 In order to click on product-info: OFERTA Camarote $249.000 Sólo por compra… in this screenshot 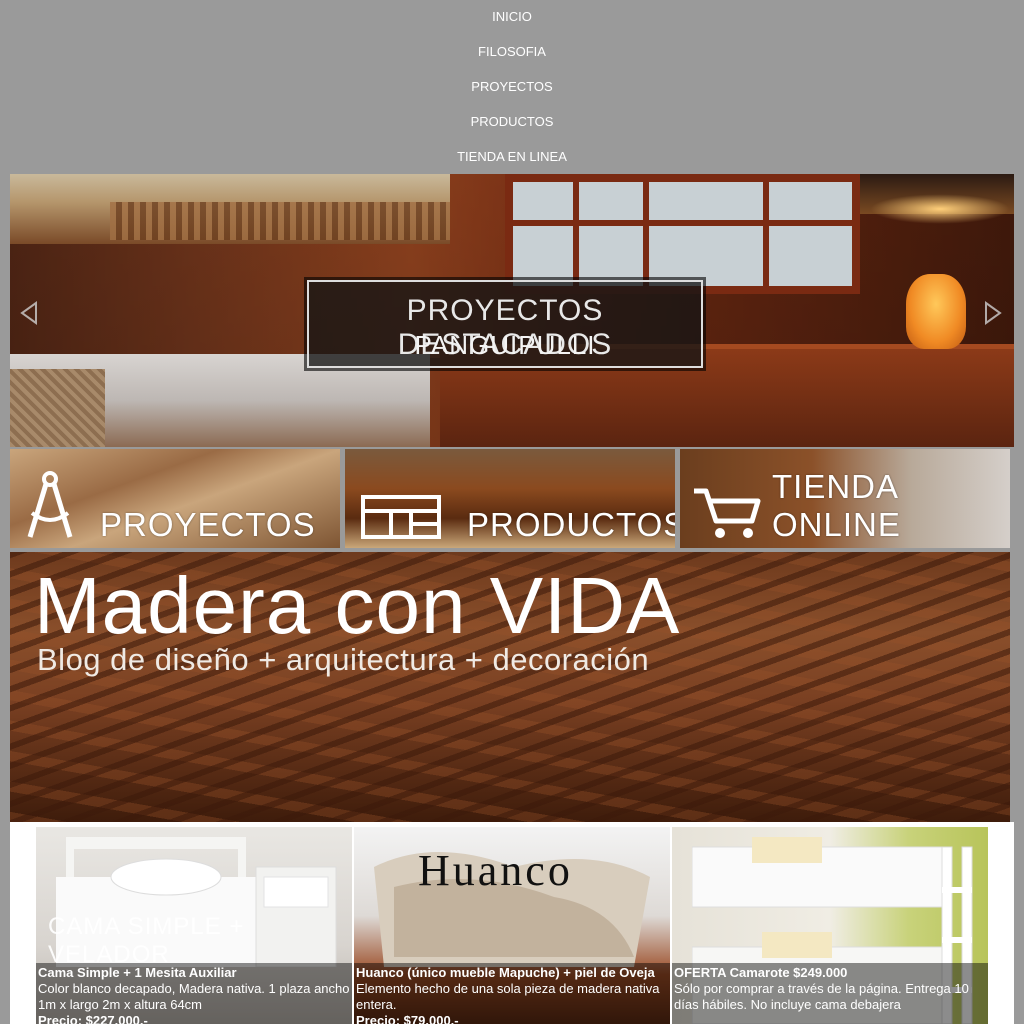, I will do `click(830, 989)`.